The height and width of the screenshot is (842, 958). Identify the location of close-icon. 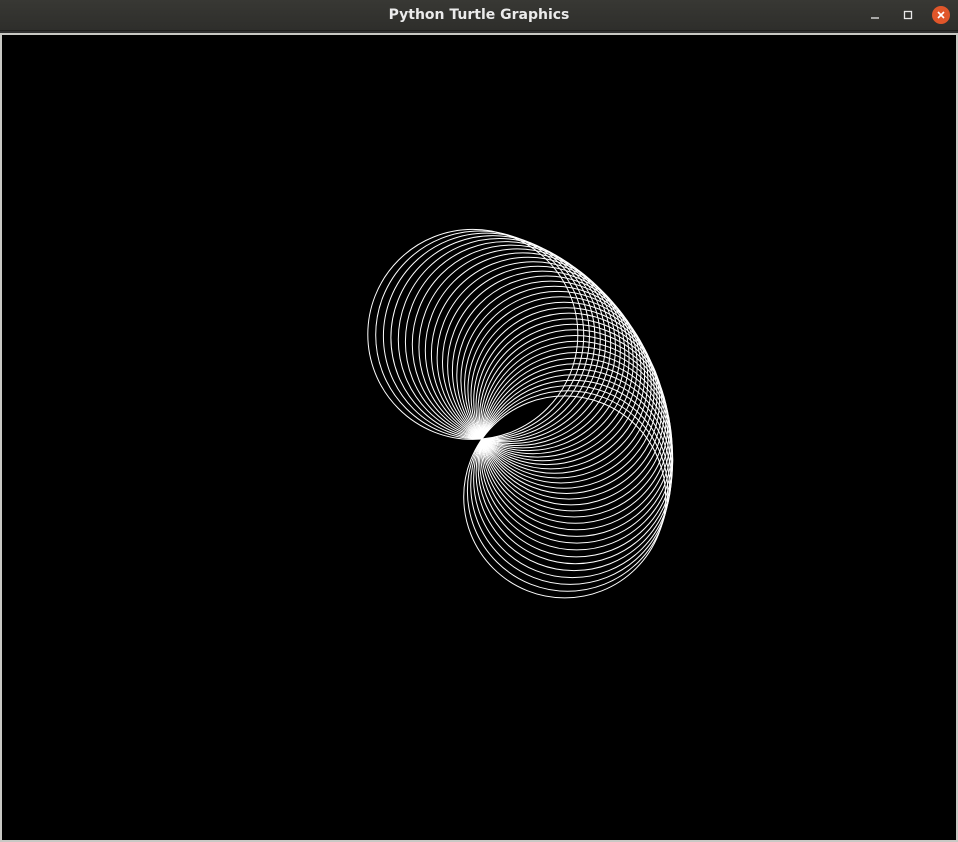
(941, 15).